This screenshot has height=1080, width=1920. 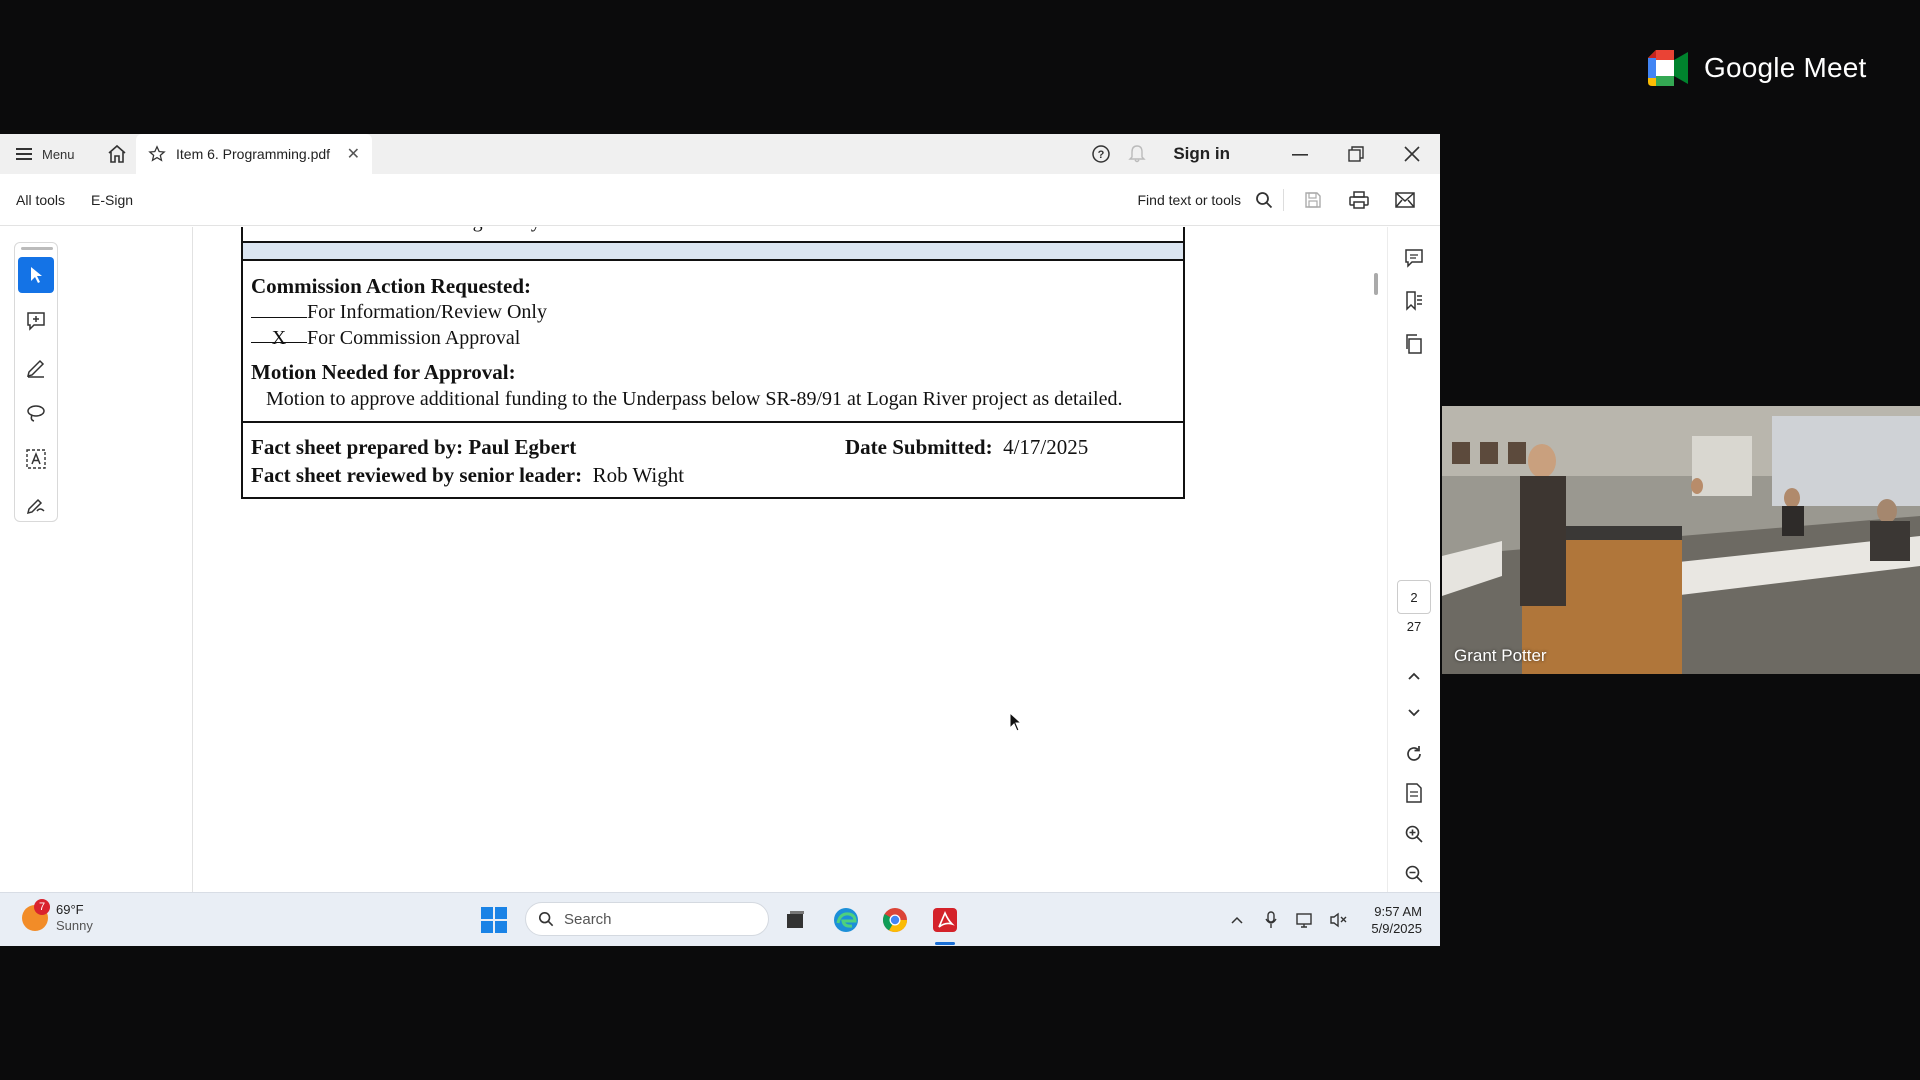 What do you see at coordinates (713, 252) in the screenshot?
I see `shaded-separator-row` at bounding box center [713, 252].